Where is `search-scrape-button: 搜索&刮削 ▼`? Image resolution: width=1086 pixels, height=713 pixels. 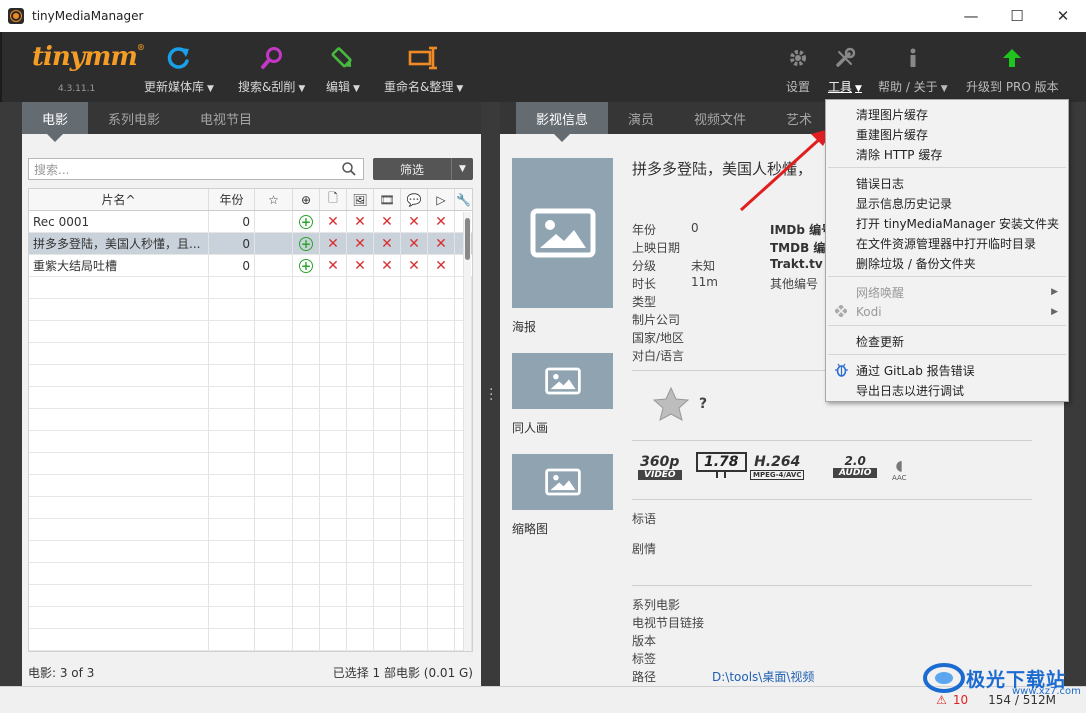
search-scrape-button: 搜索&刮削 ▼ is located at coordinates (271, 66).